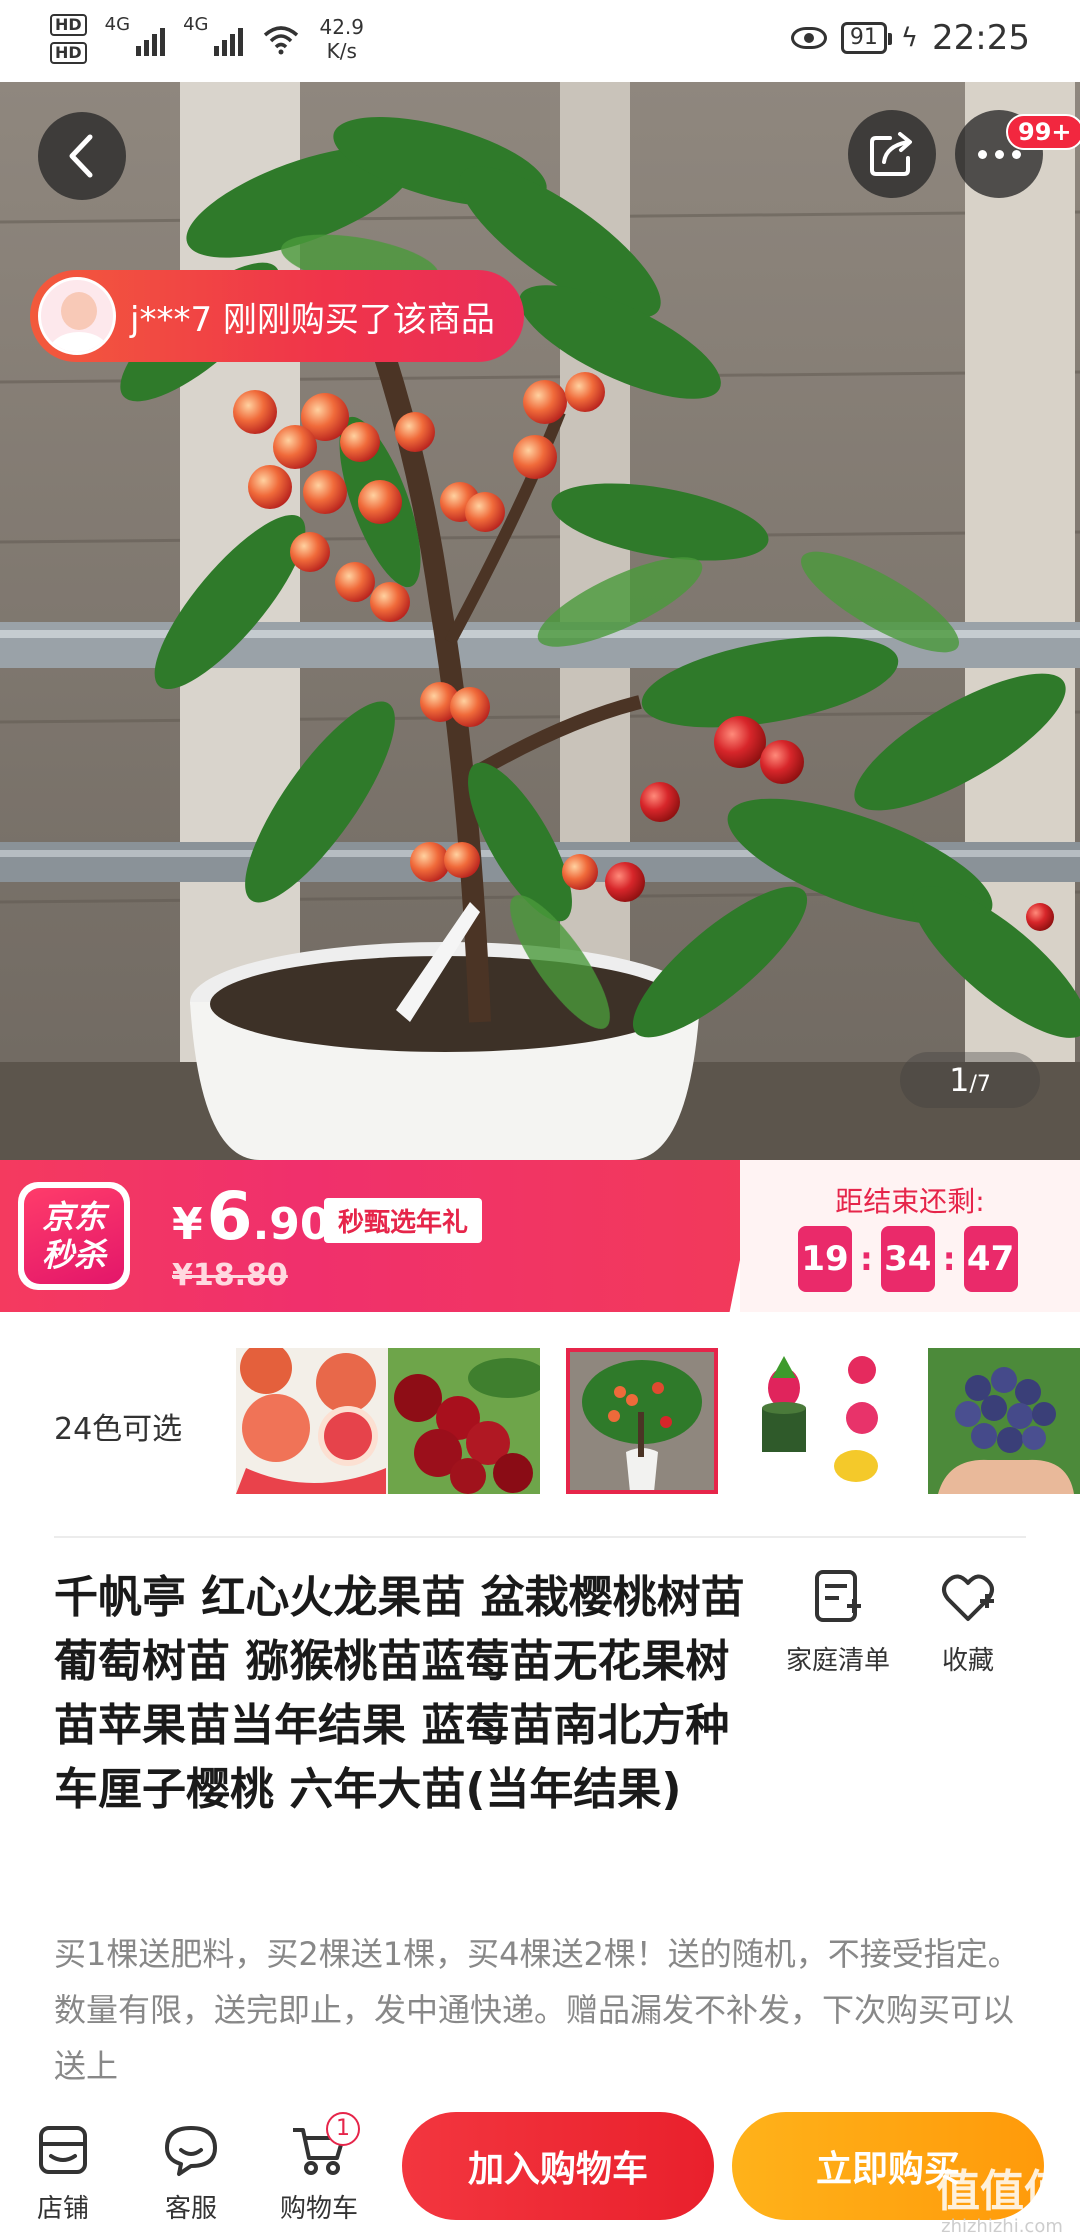  I want to click on jd-seckill-logo: 京东 秒杀, so click(74, 1236).